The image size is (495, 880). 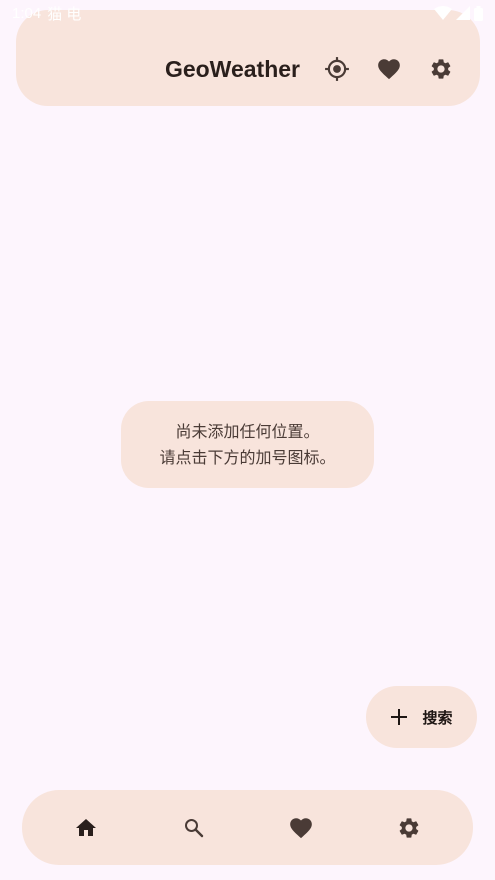 I want to click on home-icon, so click(x=85, y=827).